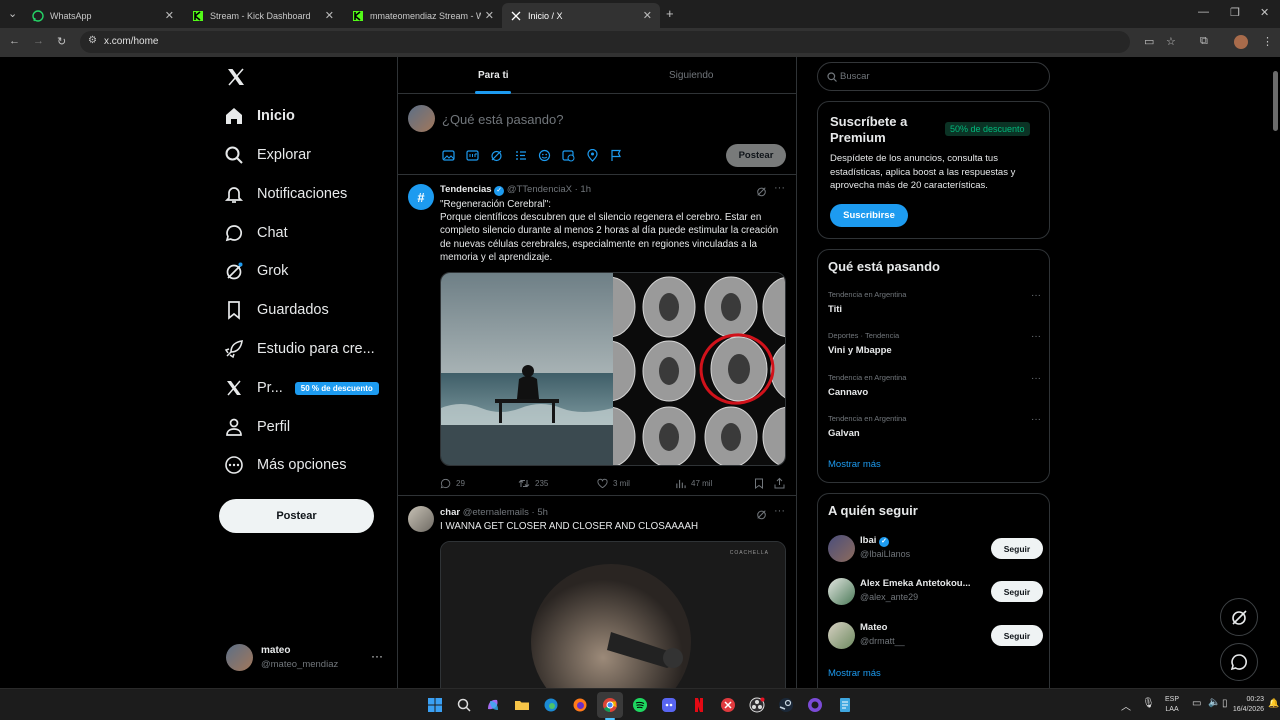 Image resolution: width=1280 pixels, height=720 pixels. Describe the element at coordinates (435, 705) in the screenshot. I see `windows-start-icon` at that location.